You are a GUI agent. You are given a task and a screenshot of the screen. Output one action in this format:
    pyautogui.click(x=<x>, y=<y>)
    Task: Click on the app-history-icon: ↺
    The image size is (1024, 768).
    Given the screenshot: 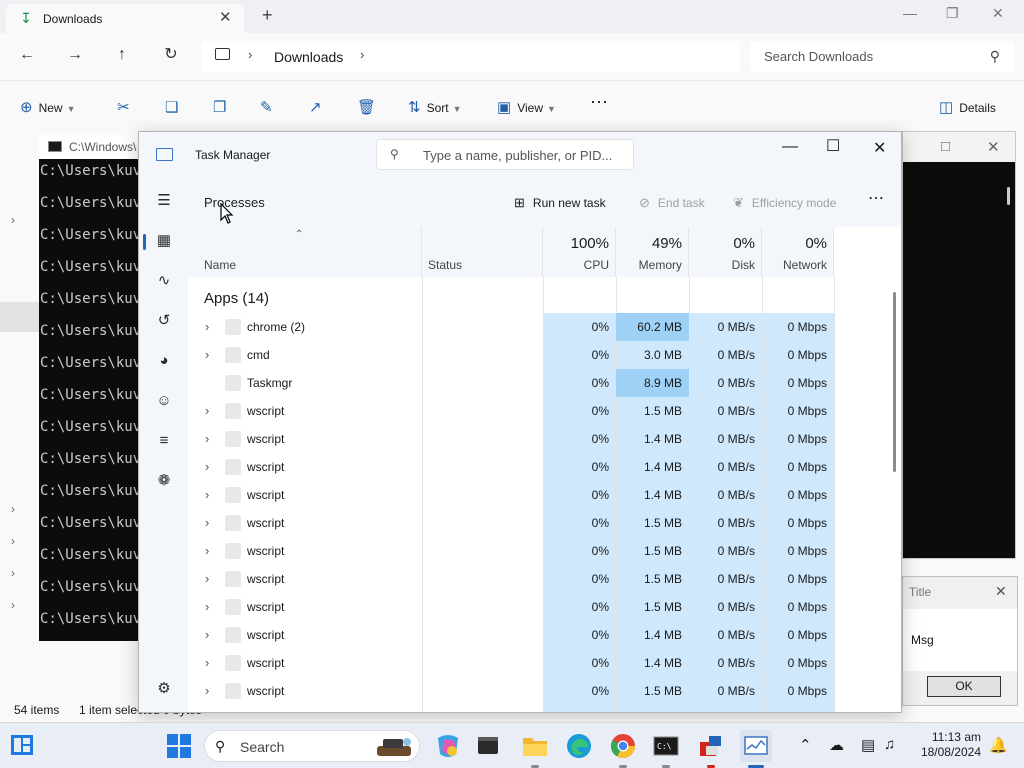 What is the action you would take?
    pyautogui.click(x=164, y=321)
    